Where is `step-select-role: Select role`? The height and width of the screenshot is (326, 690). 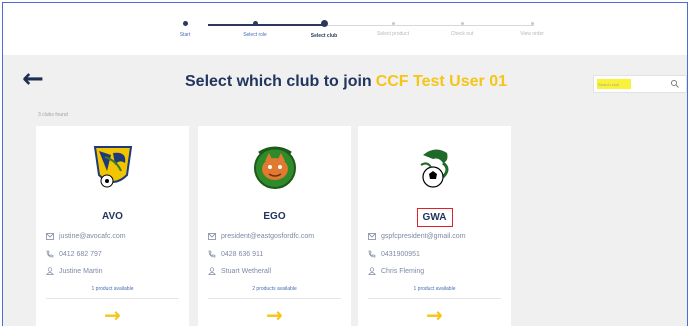 step-select-role: Select role is located at coordinates (255, 23).